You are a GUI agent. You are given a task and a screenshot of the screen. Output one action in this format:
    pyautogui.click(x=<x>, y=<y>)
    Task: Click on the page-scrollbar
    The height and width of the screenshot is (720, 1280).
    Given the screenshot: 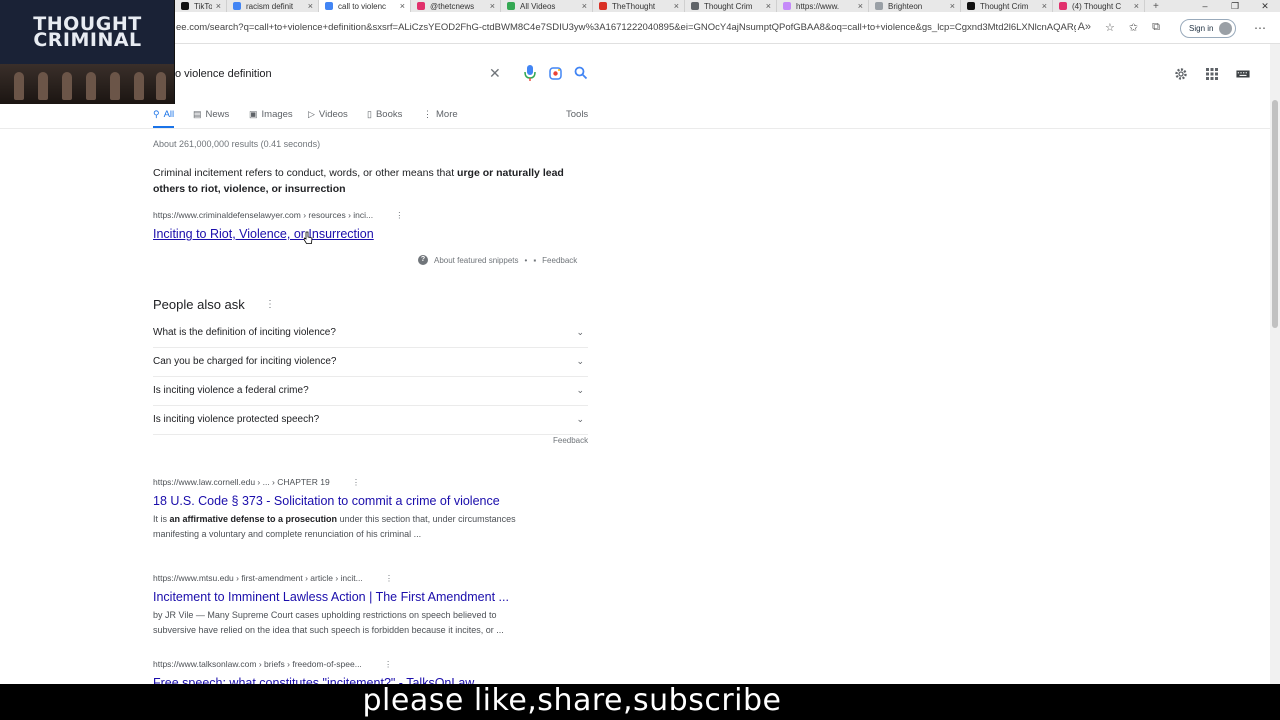 What is the action you would take?
    pyautogui.click(x=1275, y=364)
    